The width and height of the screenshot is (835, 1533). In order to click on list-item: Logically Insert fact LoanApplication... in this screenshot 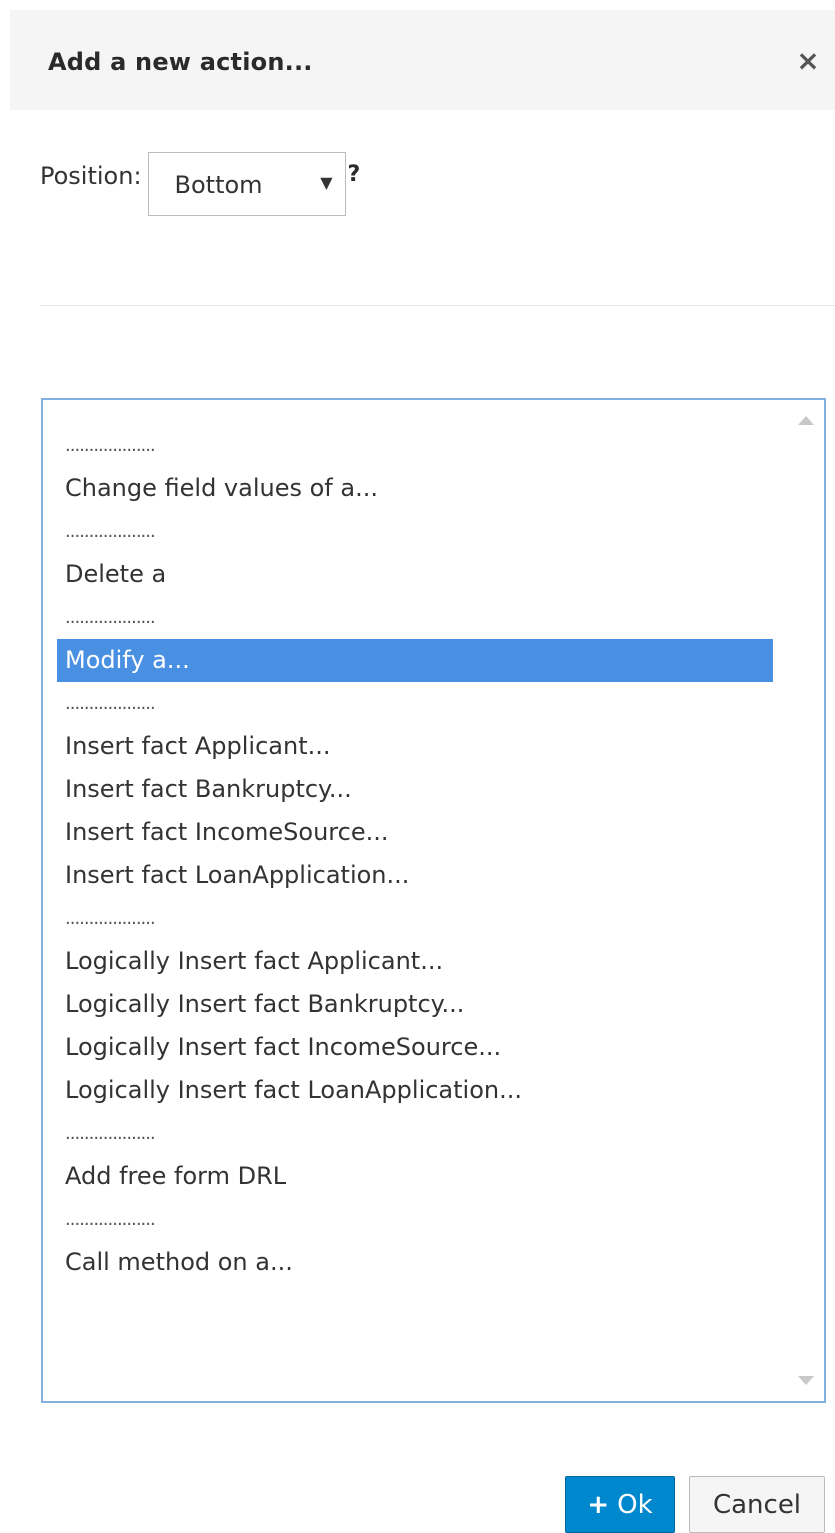, I will do `click(415, 1090)`.